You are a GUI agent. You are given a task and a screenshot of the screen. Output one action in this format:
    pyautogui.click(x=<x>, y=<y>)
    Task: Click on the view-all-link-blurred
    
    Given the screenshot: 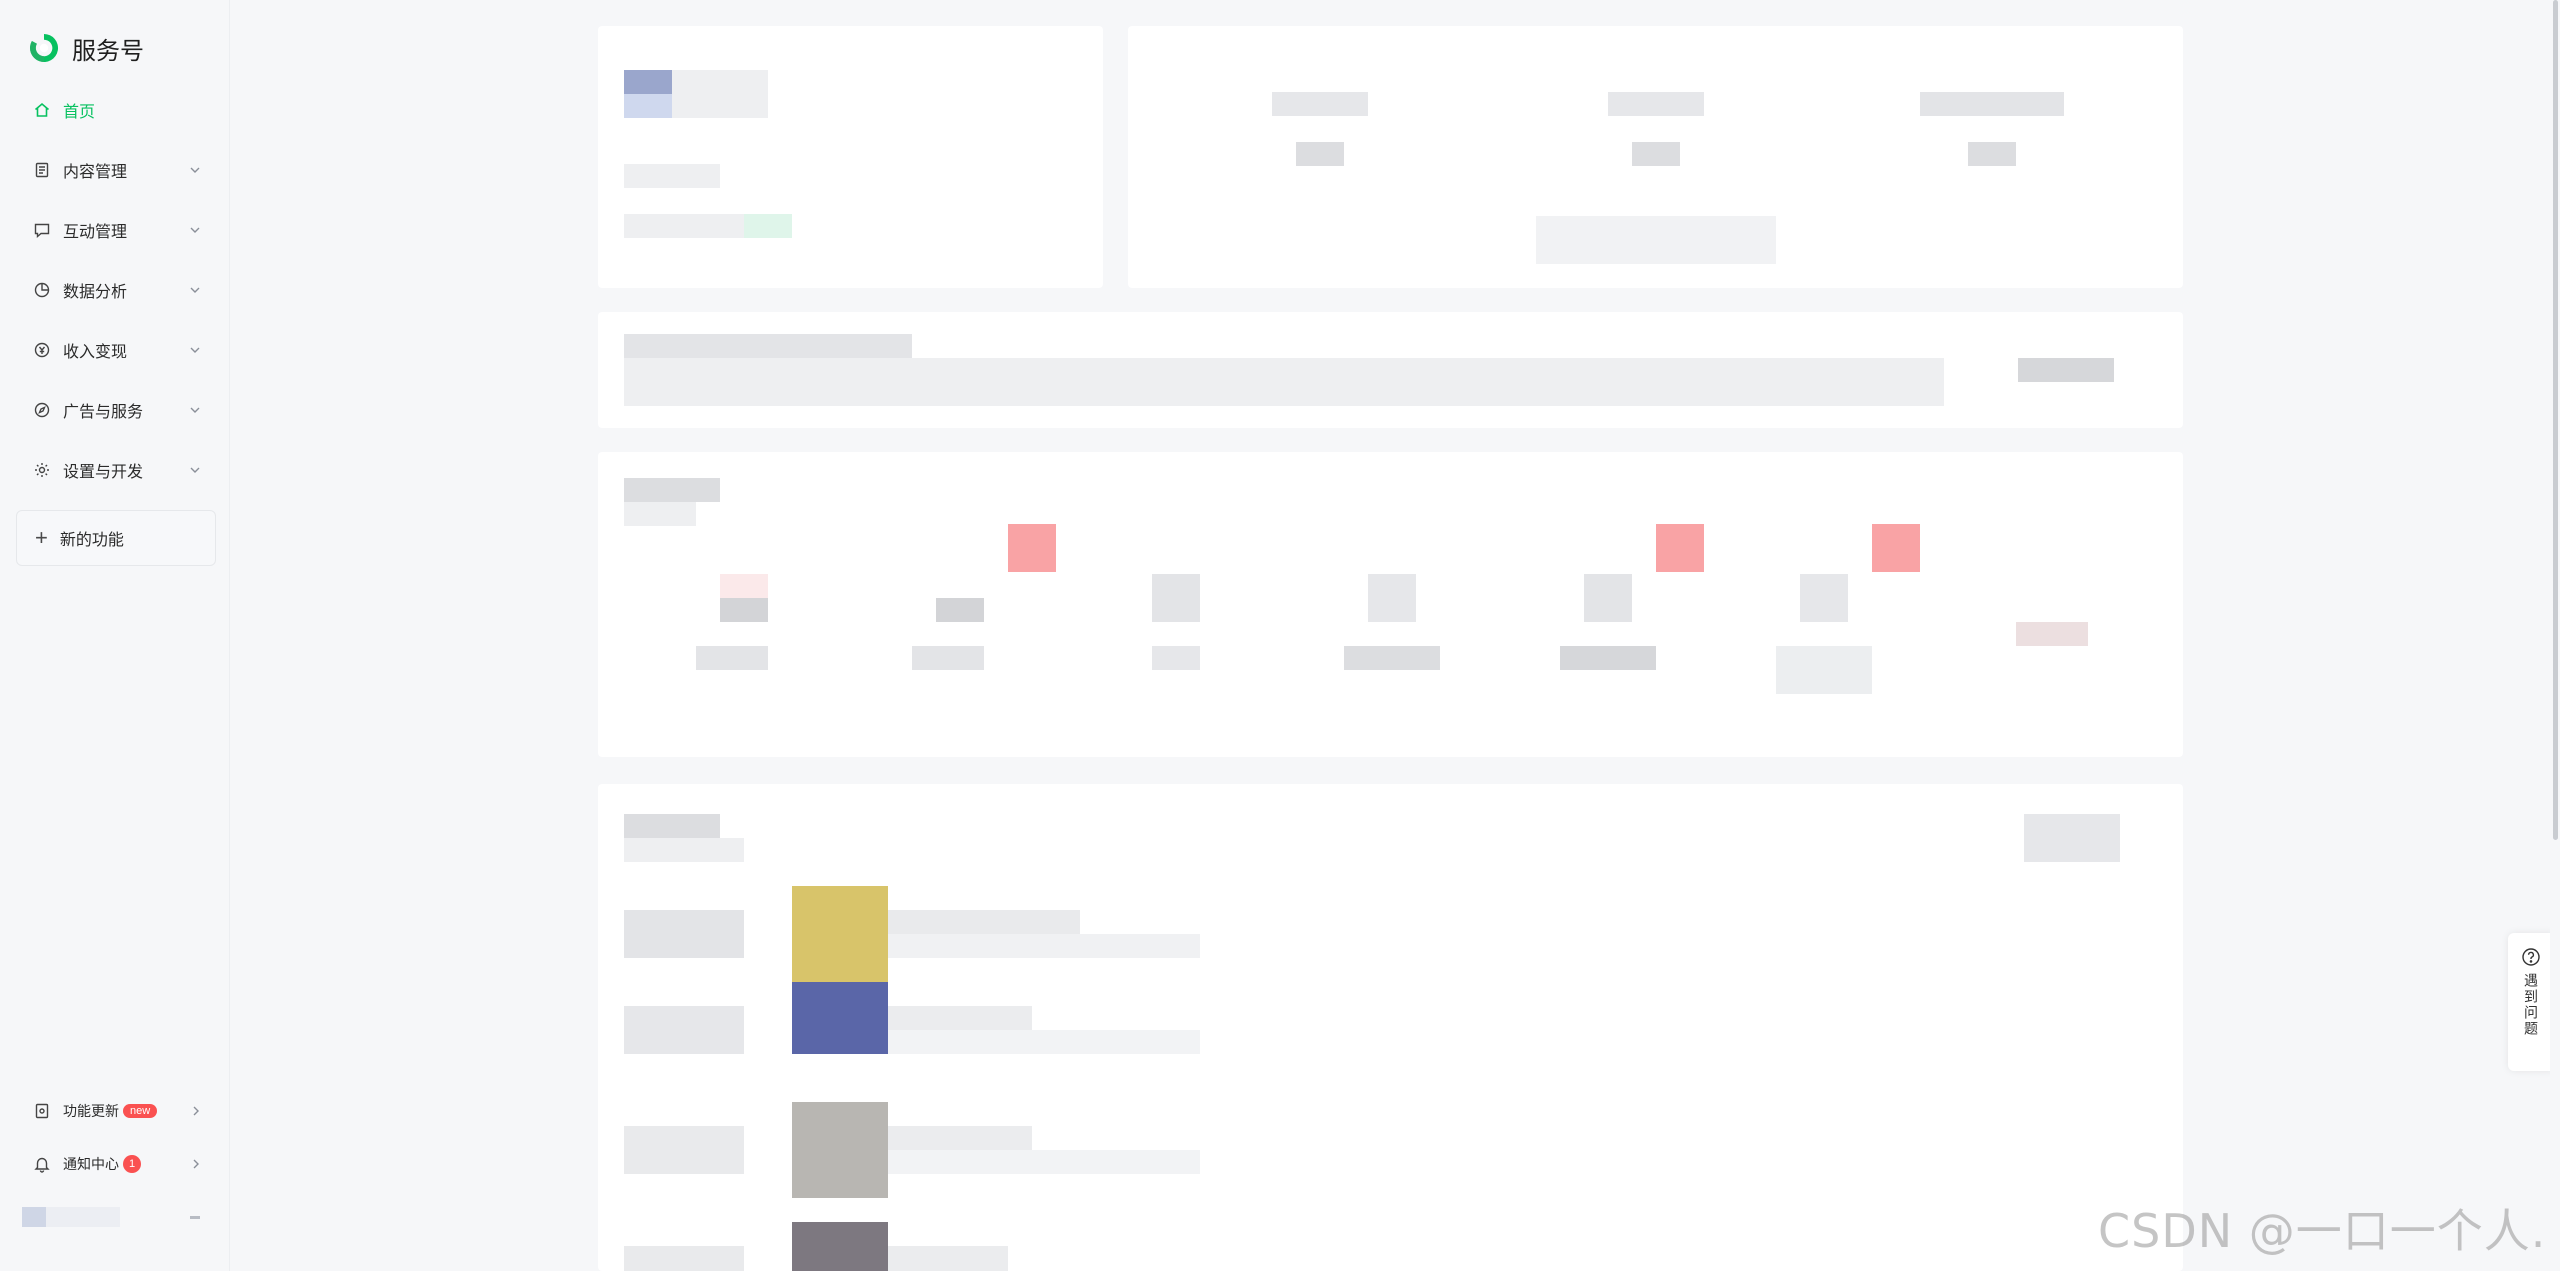 What is the action you would take?
    pyautogui.click(x=2072, y=838)
    